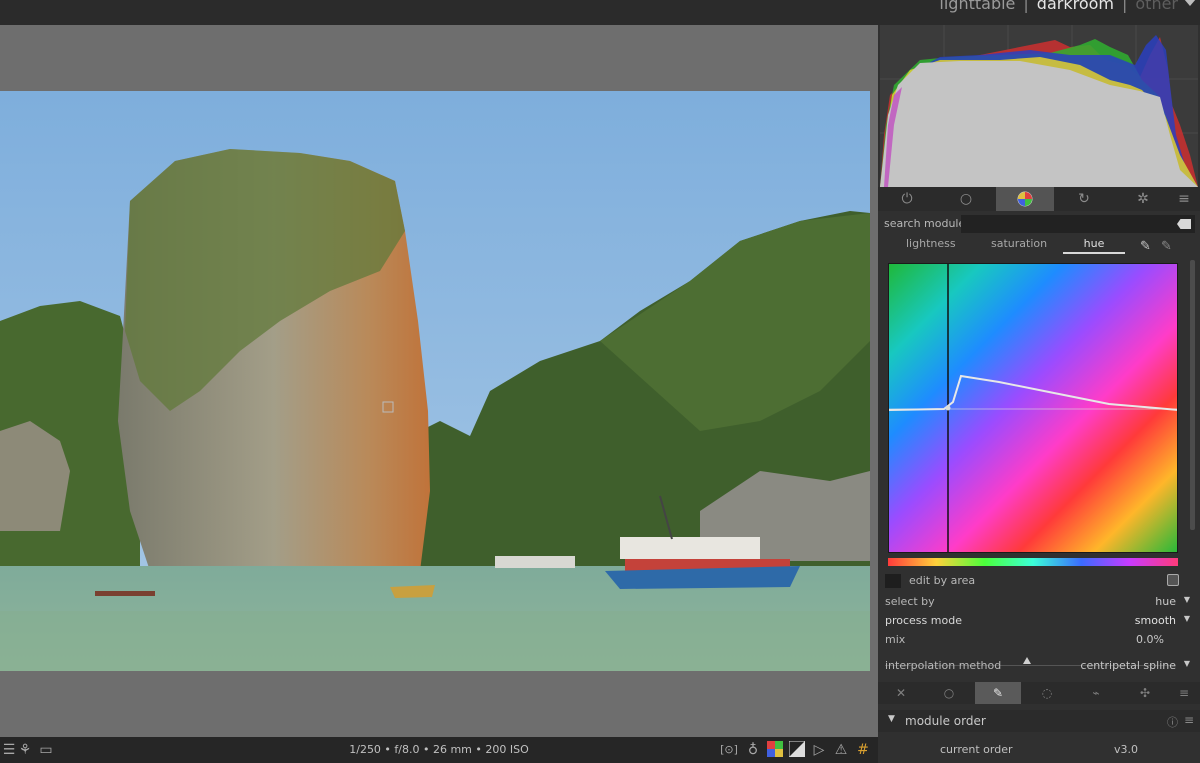  I want to click on color-wheel-icon, so click(1025, 199).